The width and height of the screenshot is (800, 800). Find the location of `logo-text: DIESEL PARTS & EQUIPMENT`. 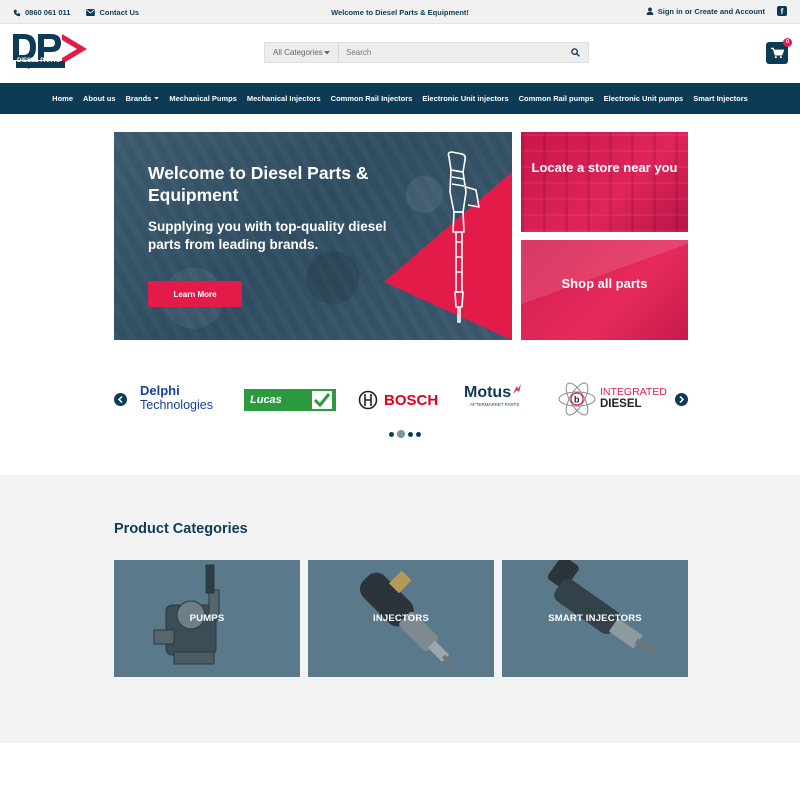

logo-text: DIESEL PARTS & EQUIPMENT is located at coordinates (38, 64).